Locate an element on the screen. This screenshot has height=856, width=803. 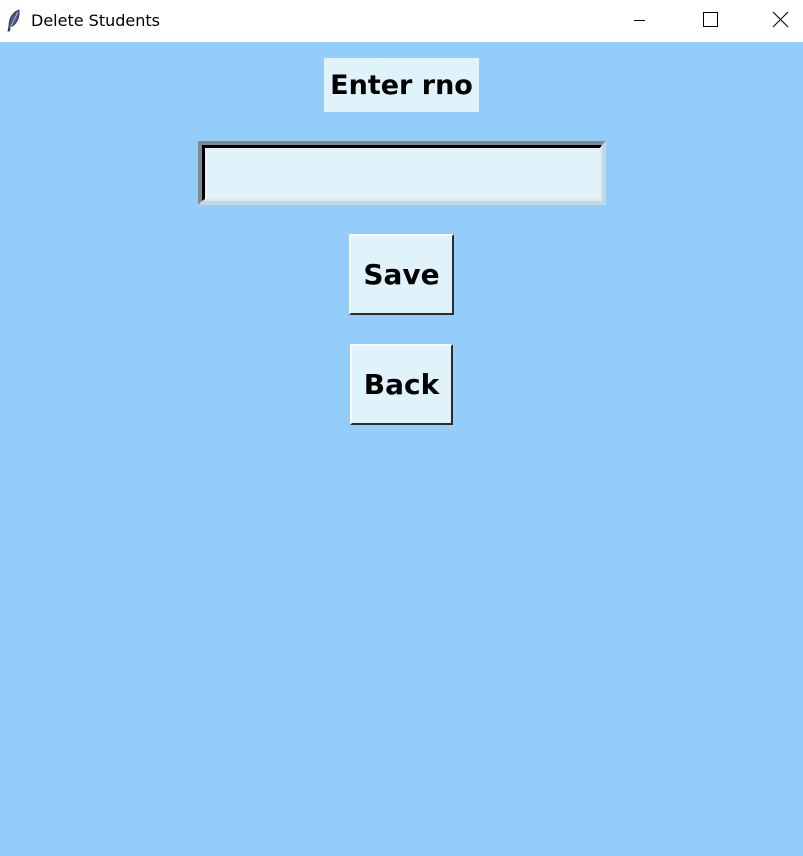
close-button is located at coordinates (776, 21).